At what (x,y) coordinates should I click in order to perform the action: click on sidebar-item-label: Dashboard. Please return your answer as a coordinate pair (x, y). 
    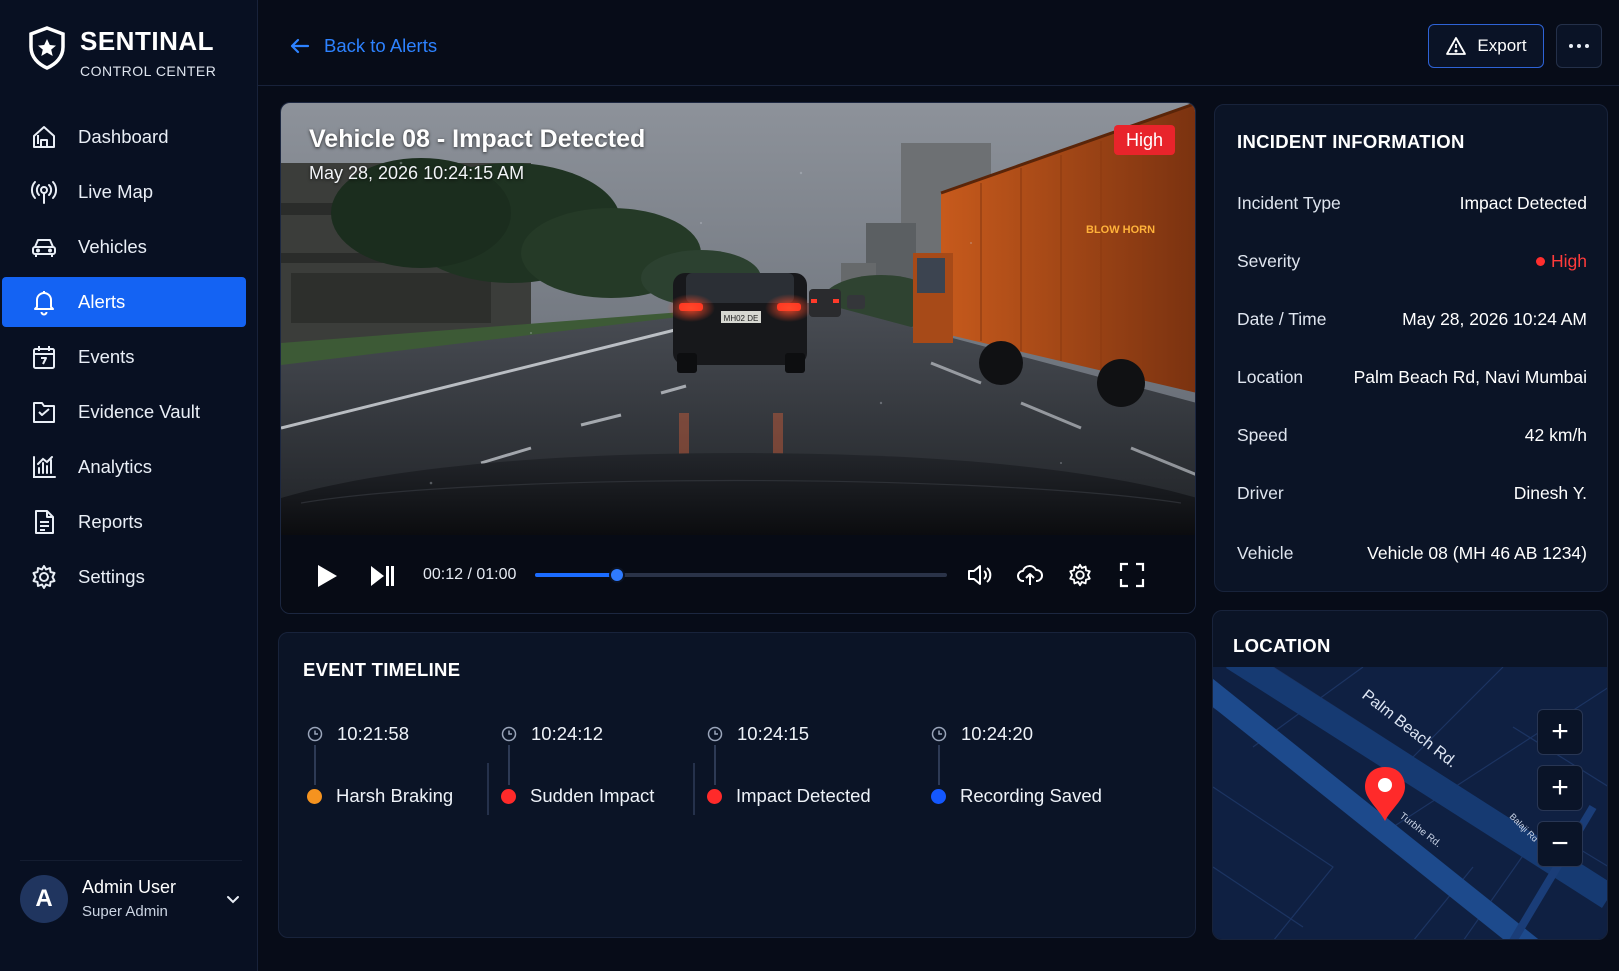
    Looking at the image, I should click on (123, 136).